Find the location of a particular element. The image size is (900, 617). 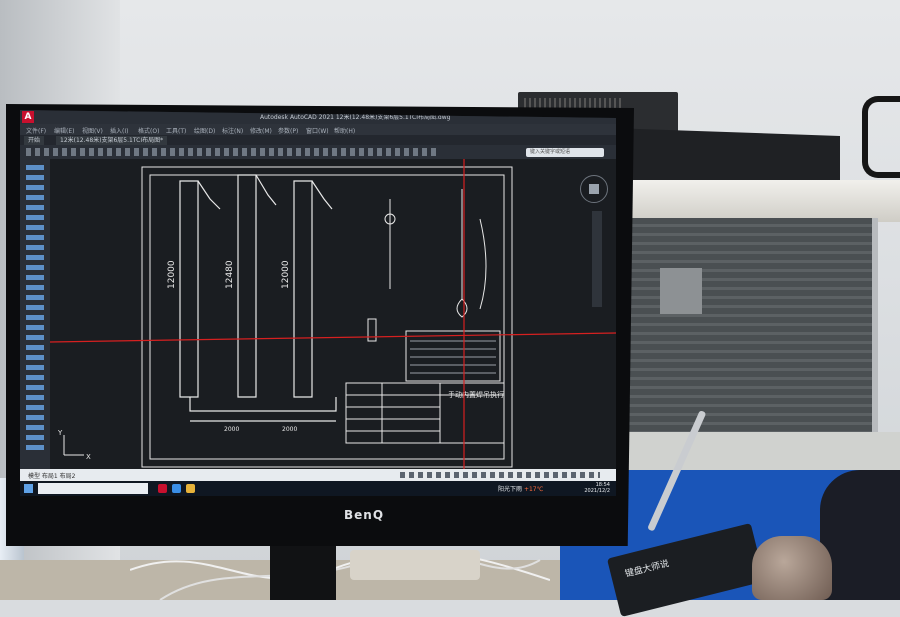

browser-task-icon is located at coordinates (176, 488).